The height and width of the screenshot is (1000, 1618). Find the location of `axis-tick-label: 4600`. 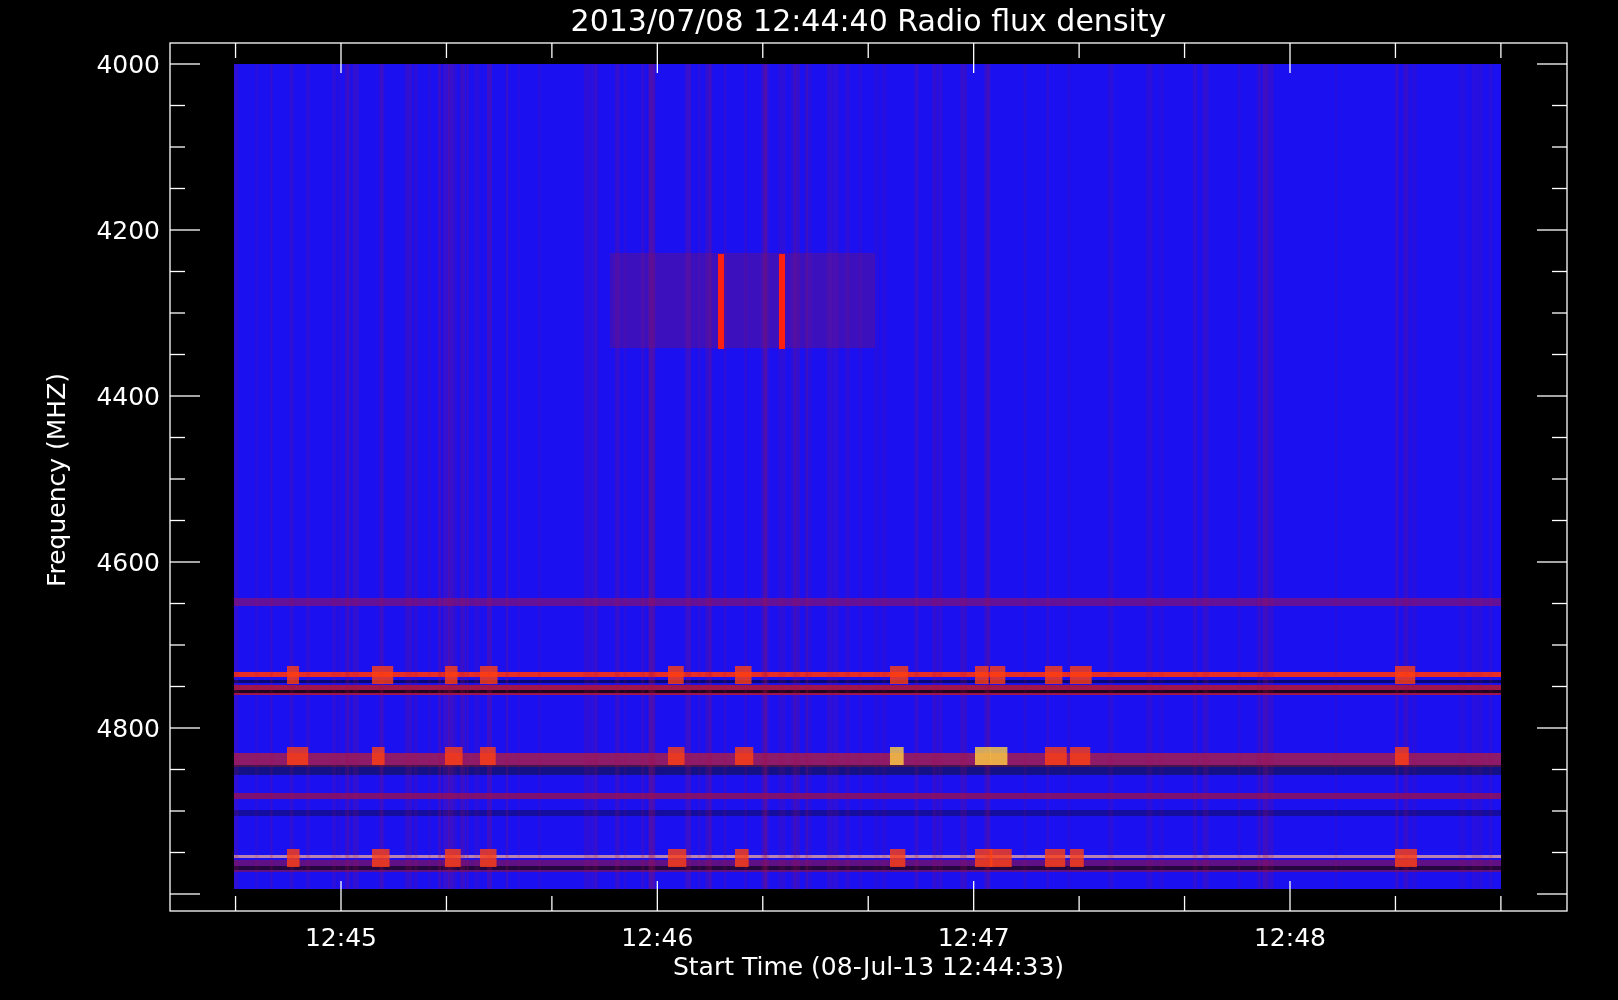

axis-tick-label: 4600 is located at coordinates (128, 562).